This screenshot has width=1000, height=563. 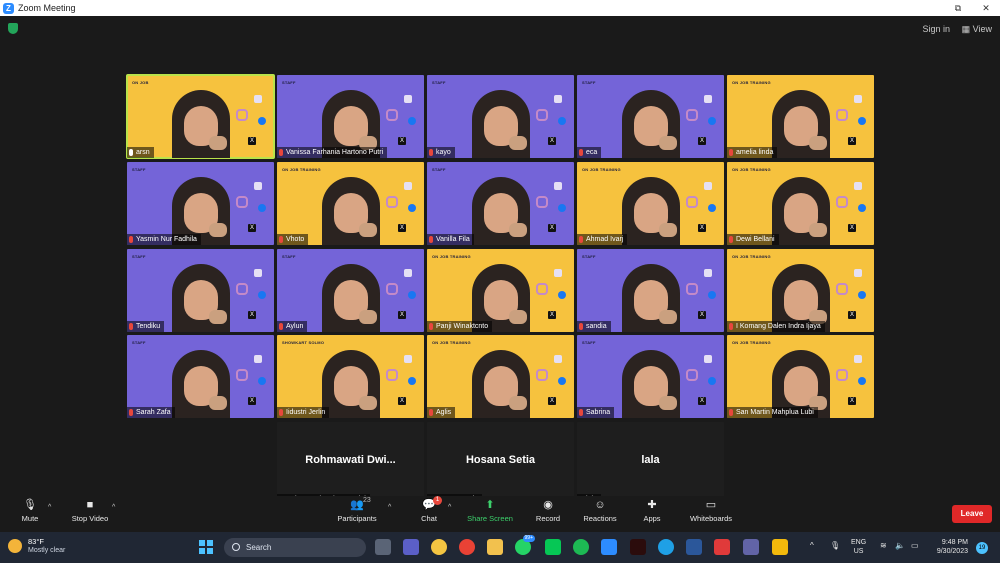 What do you see at coordinates (350, 203) in the screenshot?
I see `participant-tile: ON JOB TRAINING X Vhoto` at bounding box center [350, 203].